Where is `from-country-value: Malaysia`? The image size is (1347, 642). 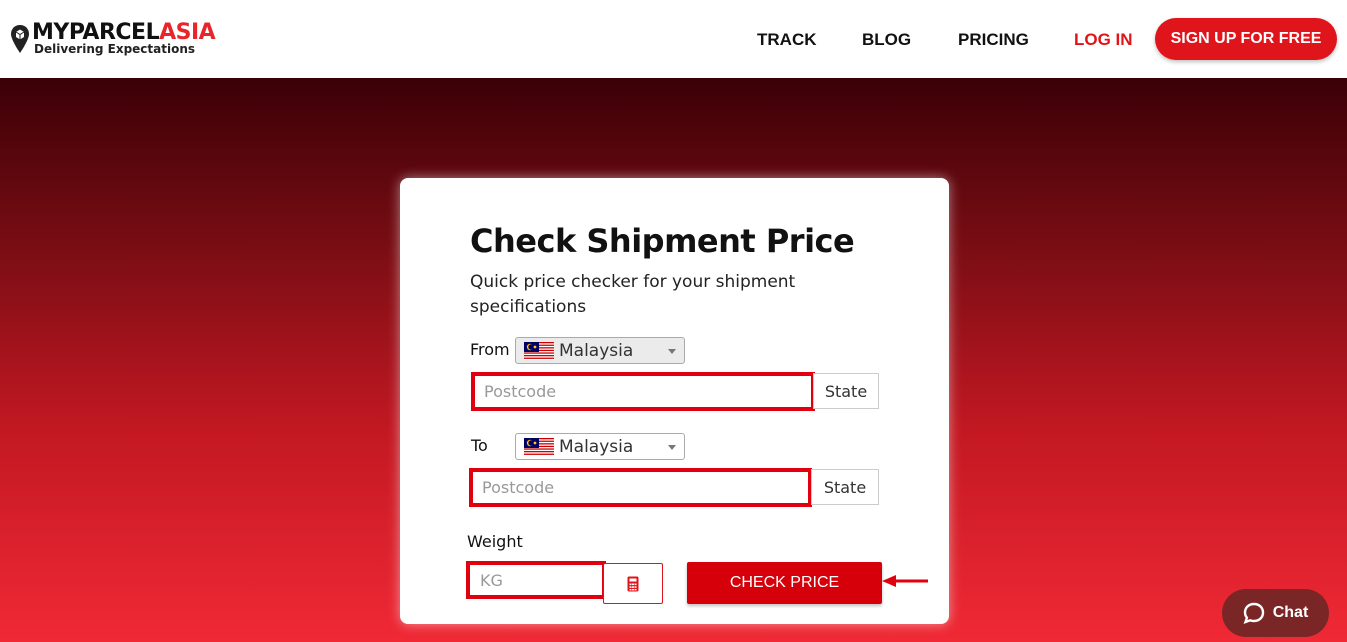 from-country-value: Malaysia is located at coordinates (596, 350).